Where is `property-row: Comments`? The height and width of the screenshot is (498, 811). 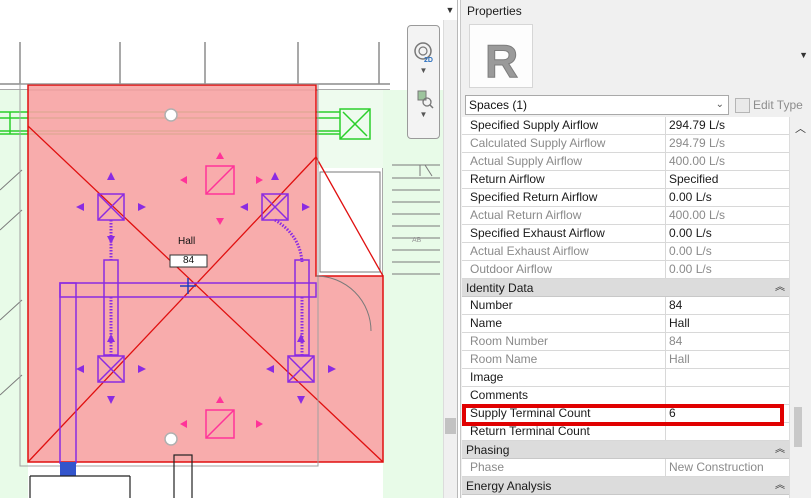
property-row: Comments is located at coordinates (625, 396).